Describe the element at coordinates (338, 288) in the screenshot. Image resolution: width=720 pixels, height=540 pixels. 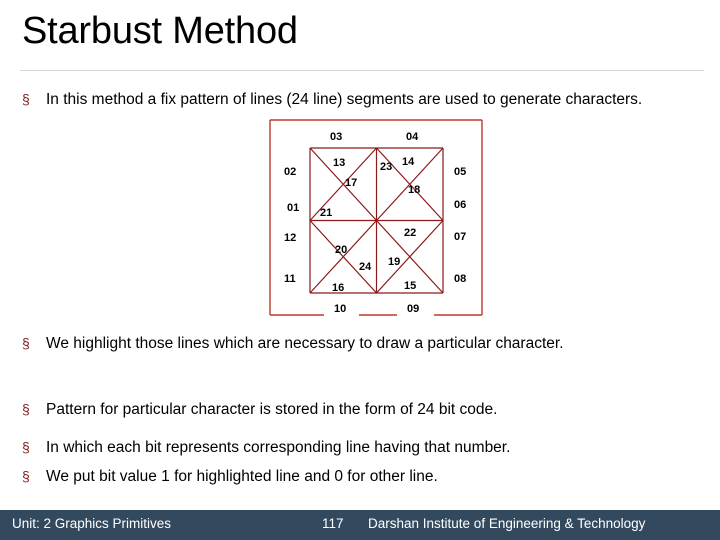
I see `diagram-label-16: 16` at that location.